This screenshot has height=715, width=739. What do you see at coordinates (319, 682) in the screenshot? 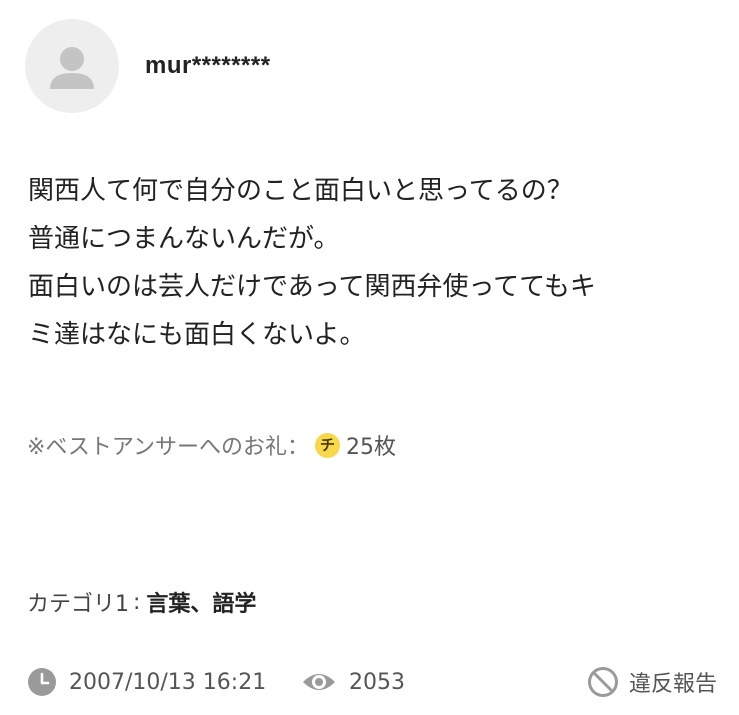
I see `eye-icon` at bounding box center [319, 682].